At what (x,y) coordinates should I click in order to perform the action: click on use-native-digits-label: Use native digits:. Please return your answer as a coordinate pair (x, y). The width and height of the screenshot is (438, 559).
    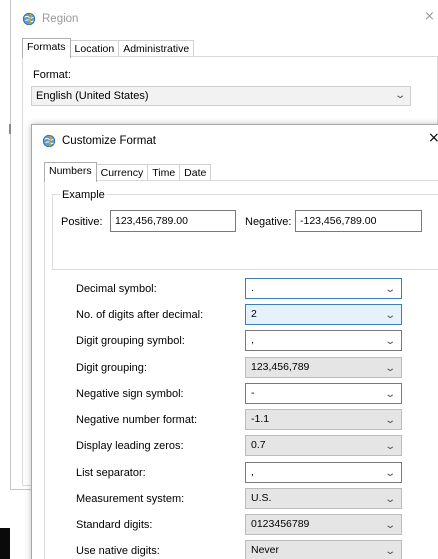
    Looking at the image, I should click on (118, 551).